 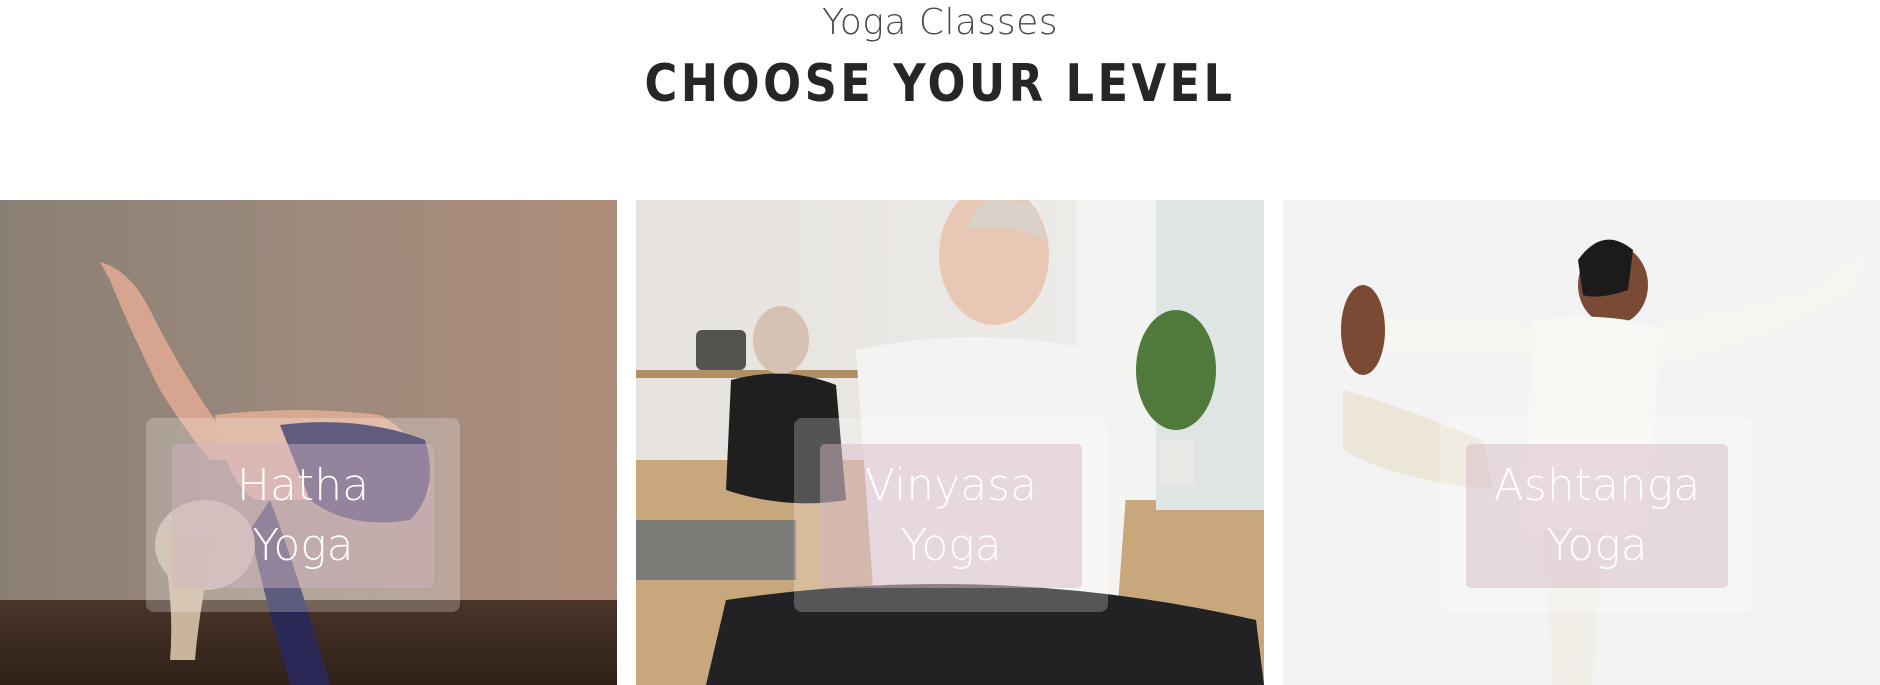 What do you see at coordinates (940, 22) in the screenshot?
I see `section-subtitle: Yoga Classes` at bounding box center [940, 22].